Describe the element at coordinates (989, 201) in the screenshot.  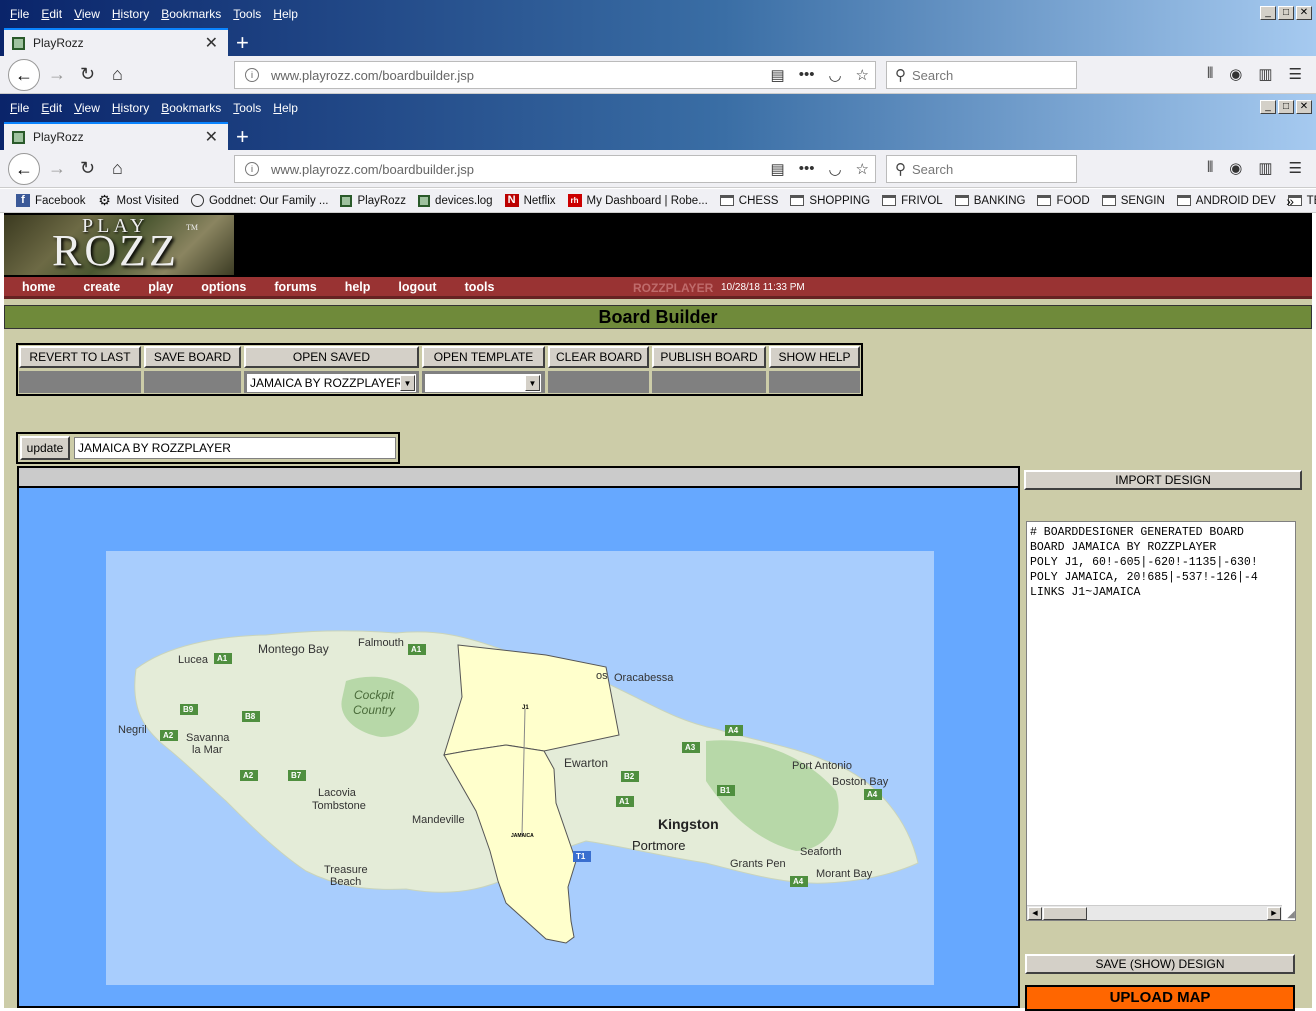
I see `bookmark-folder-banking: BANKING` at that location.